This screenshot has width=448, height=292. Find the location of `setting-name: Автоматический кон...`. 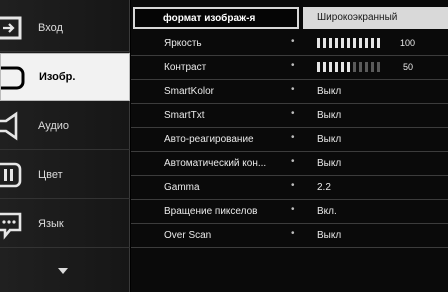

setting-name: Автоматический кон... is located at coordinates (215, 163).